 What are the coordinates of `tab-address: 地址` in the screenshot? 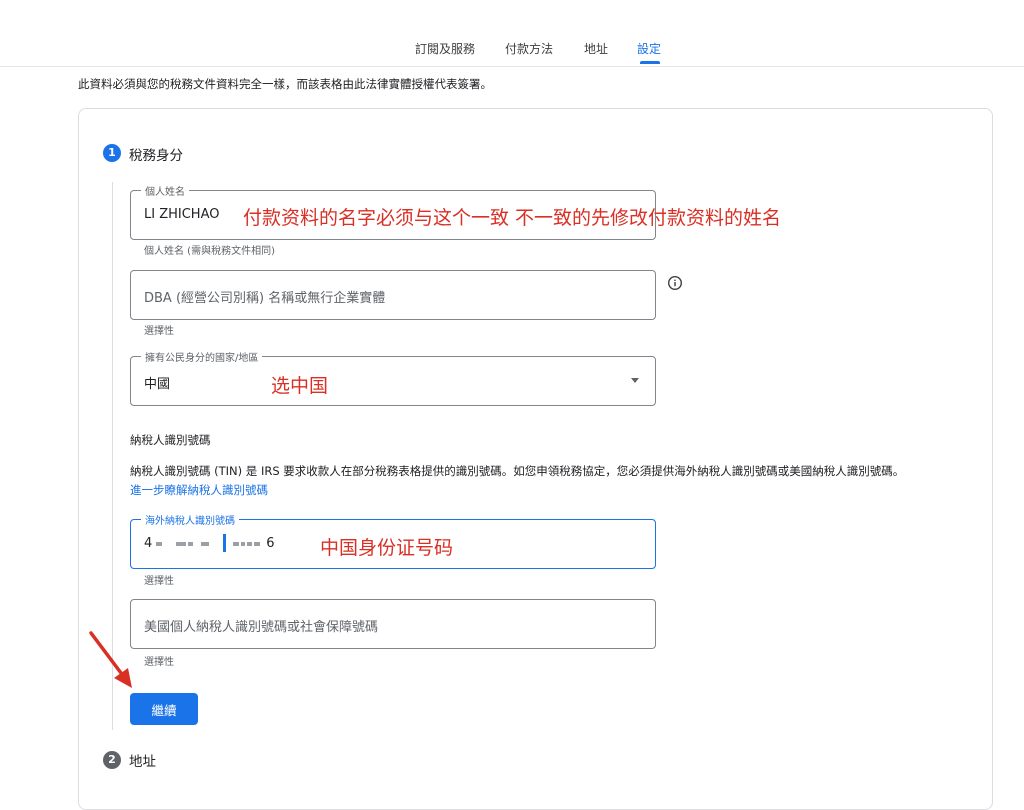 It's located at (596, 48).